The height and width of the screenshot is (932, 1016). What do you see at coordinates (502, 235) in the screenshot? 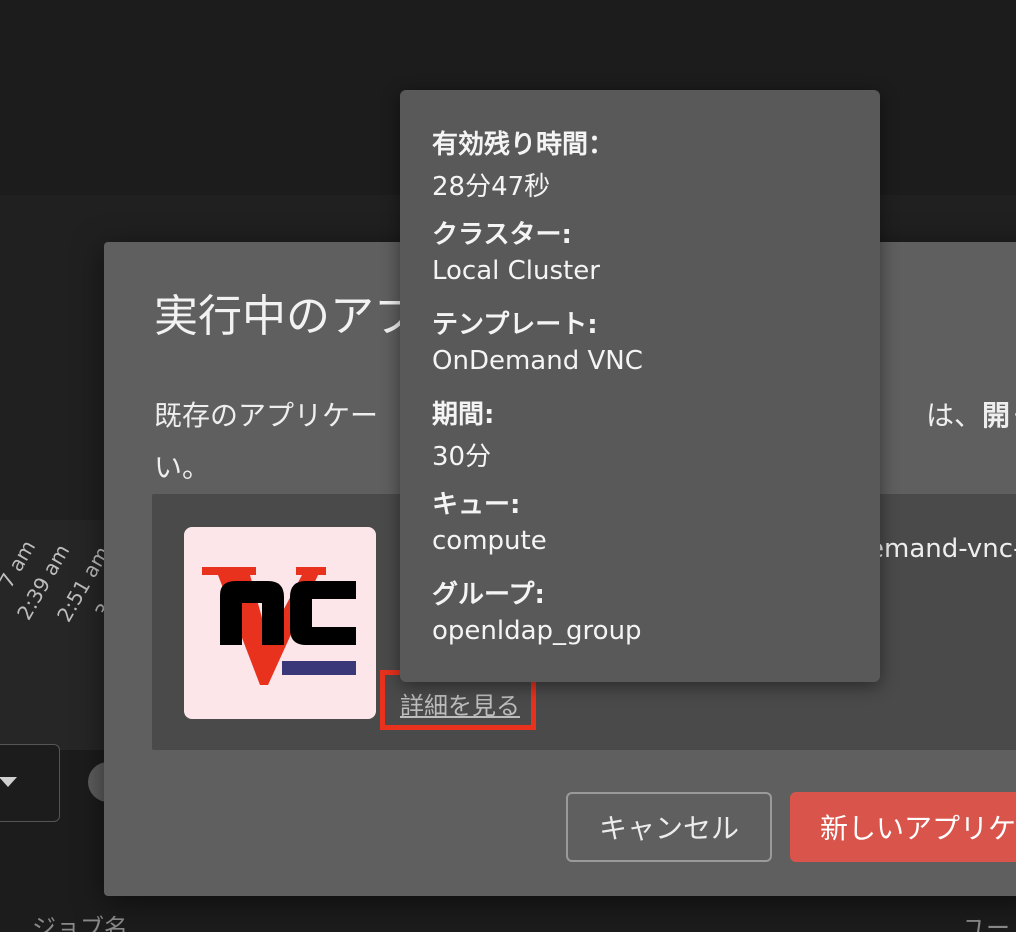
I see `tooltip-label-cluster: クラスター:` at bounding box center [502, 235].